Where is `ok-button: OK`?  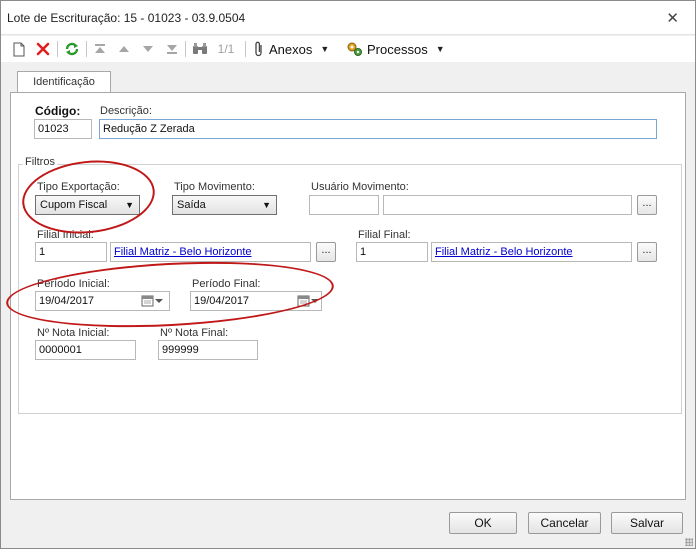 ok-button: OK is located at coordinates (483, 523).